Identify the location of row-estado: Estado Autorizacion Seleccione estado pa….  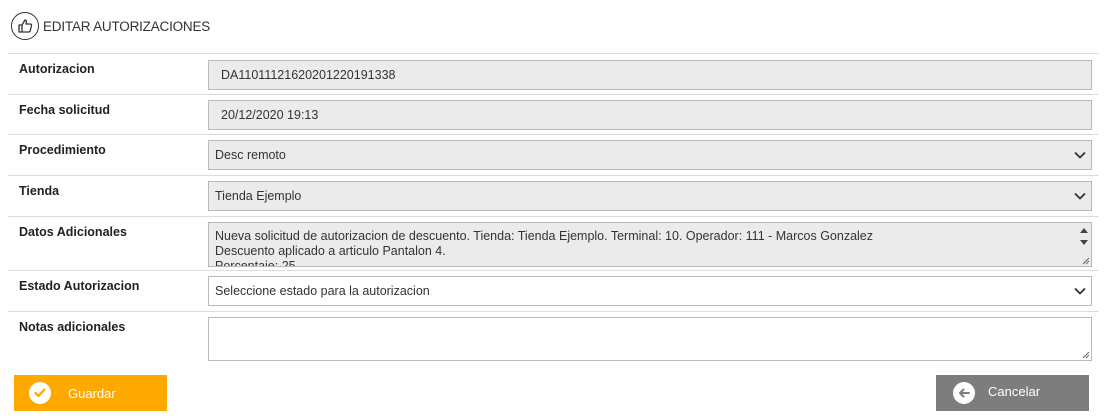
(553, 290).